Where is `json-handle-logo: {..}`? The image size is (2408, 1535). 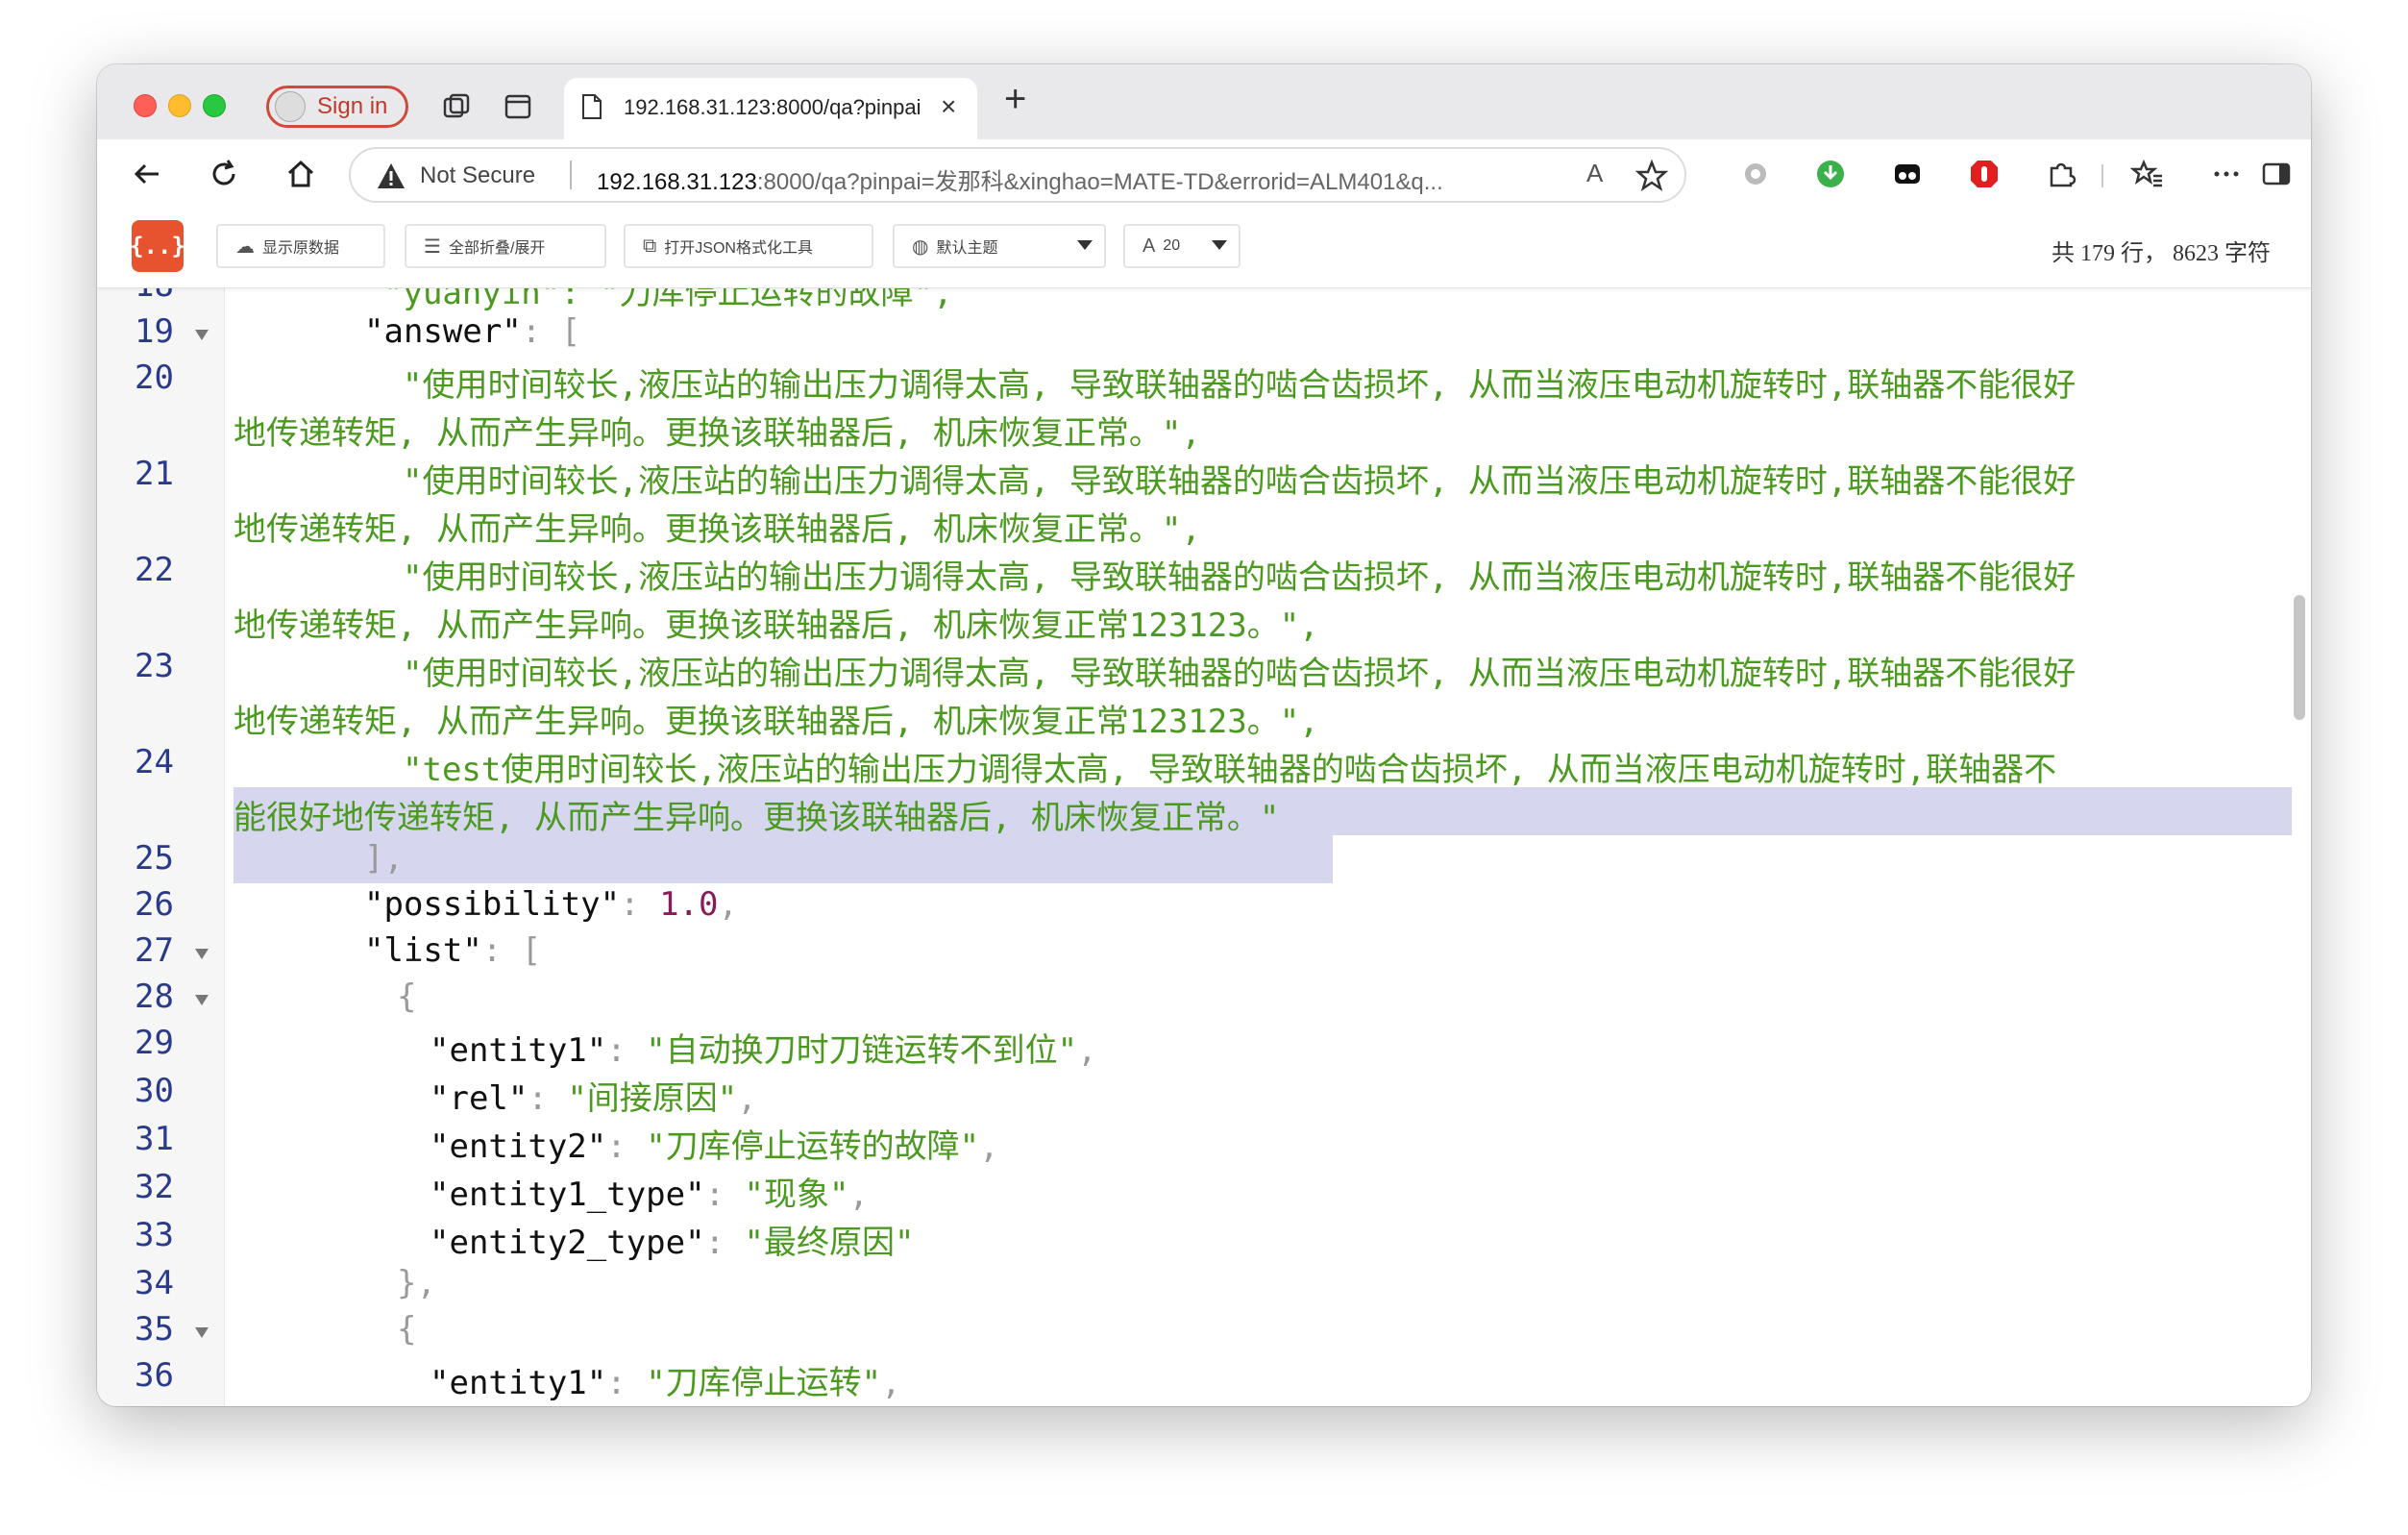 json-handle-logo: {..} is located at coordinates (158, 246).